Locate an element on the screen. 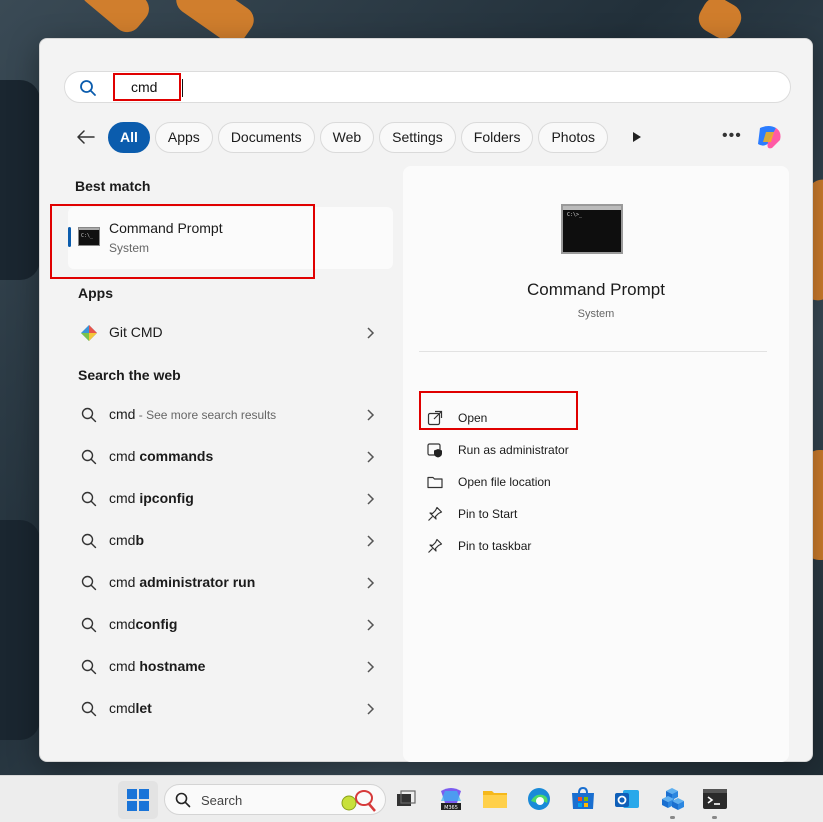  task-view-icon is located at coordinates (406, 798).